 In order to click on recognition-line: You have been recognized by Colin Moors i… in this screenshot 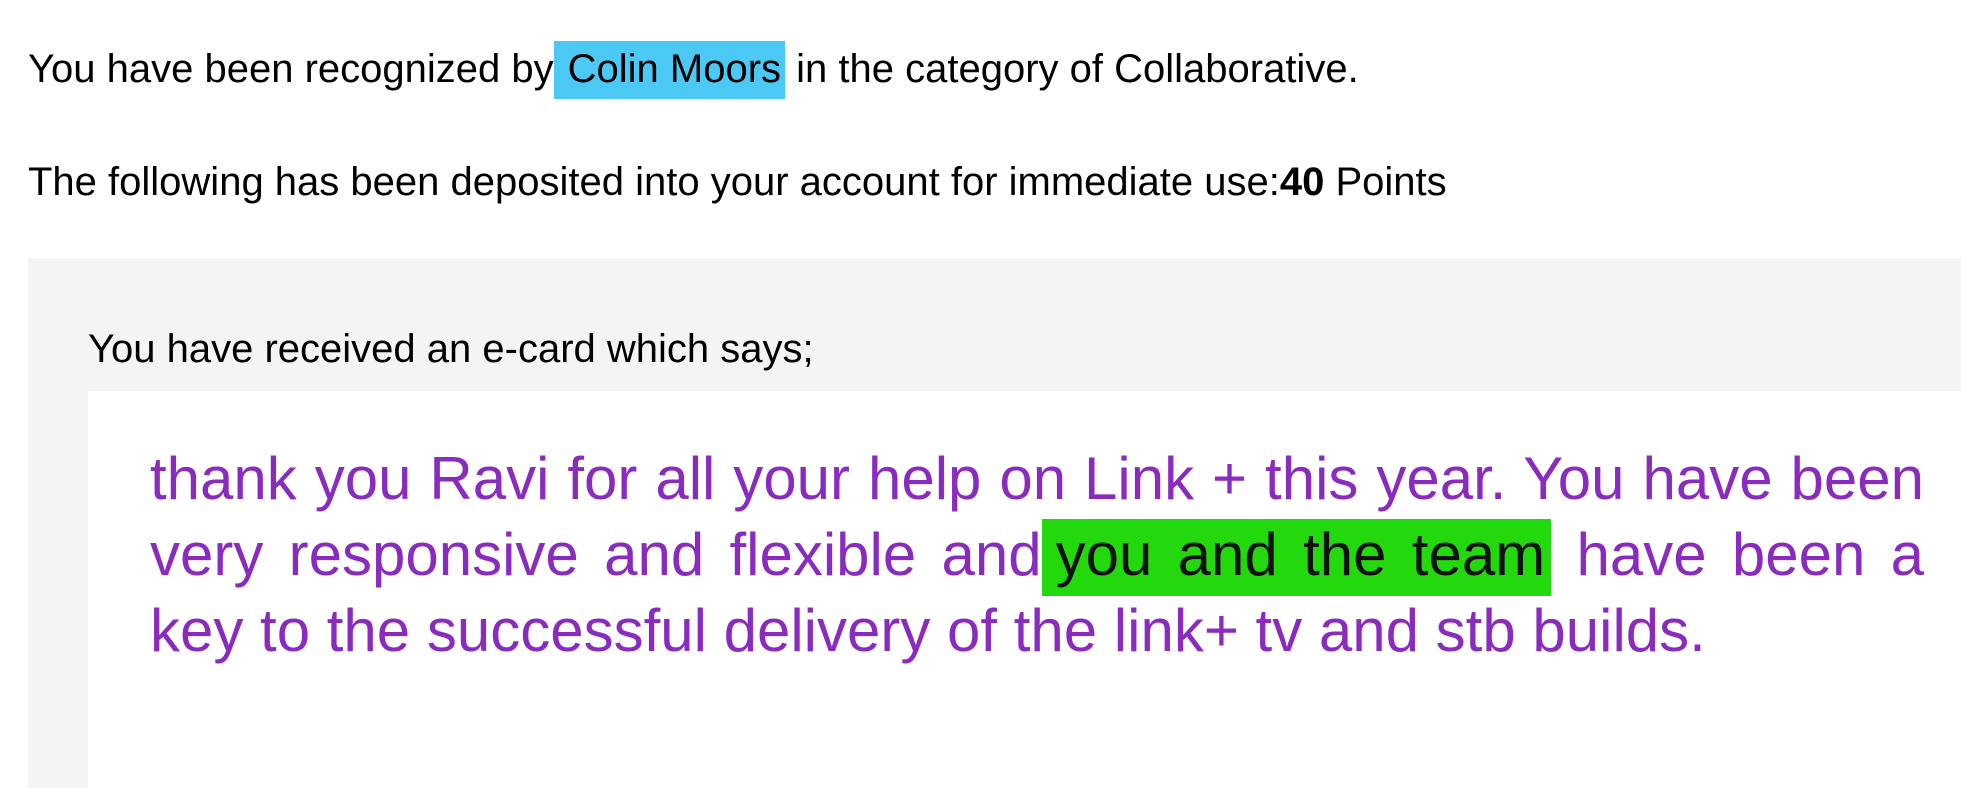, I will do `click(693, 70)`.